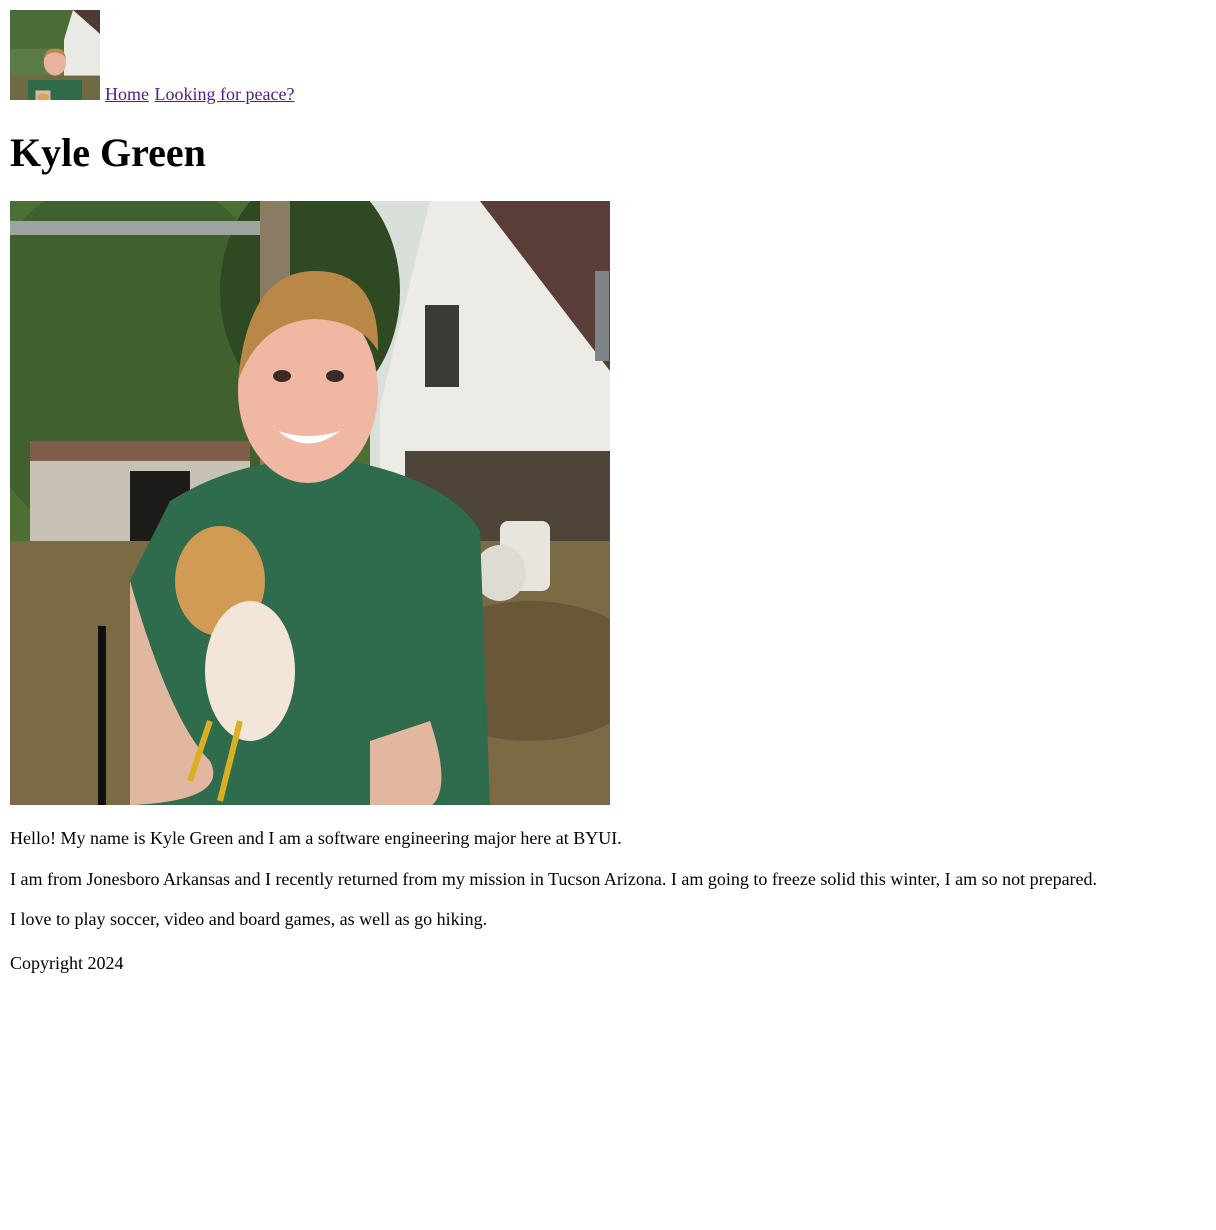 This screenshot has height=1230, width=1216. What do you see at coordinates (108, 152) in the screenshot?
I see `page-title: Kyle Green` at bounding box center [108, 152].